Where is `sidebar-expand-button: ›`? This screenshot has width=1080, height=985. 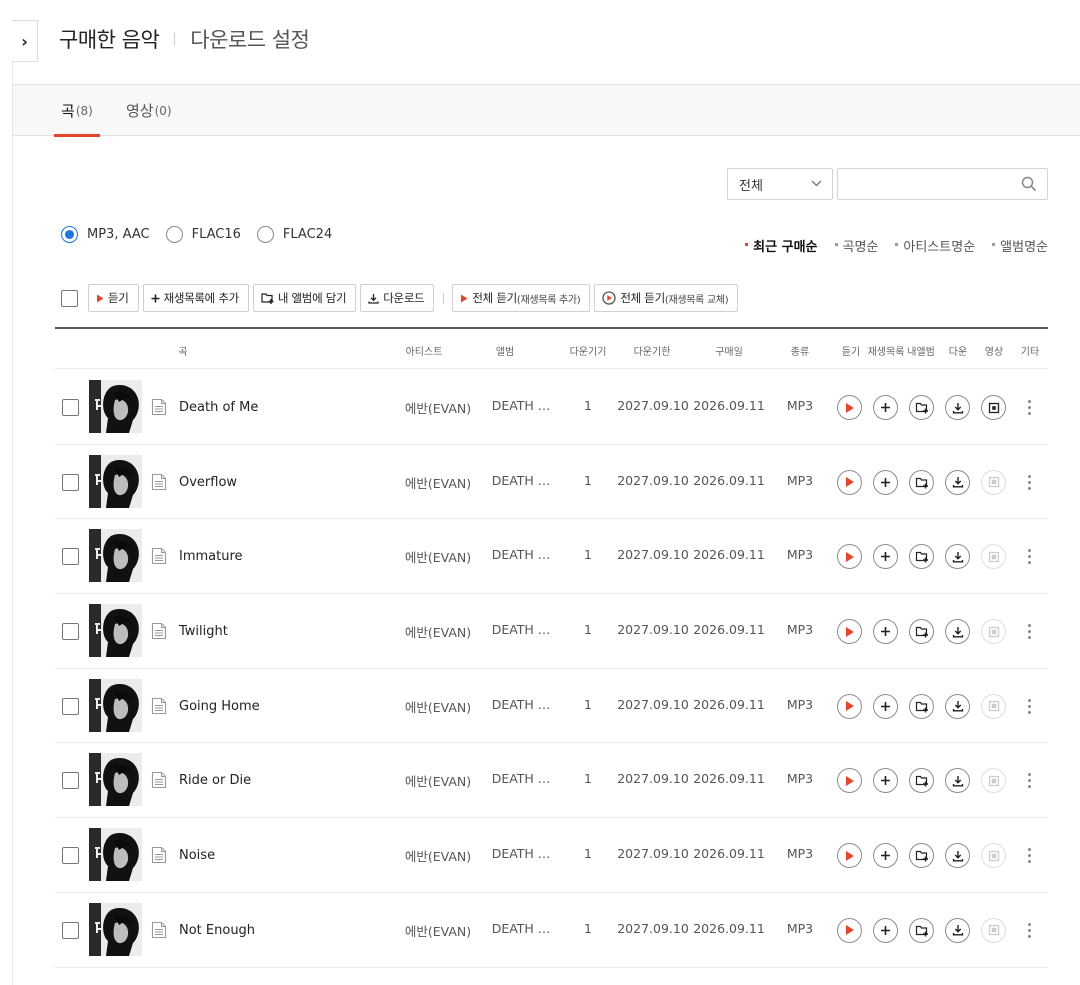 sidebar-expand-button: › is located at coordinates (25, 41).